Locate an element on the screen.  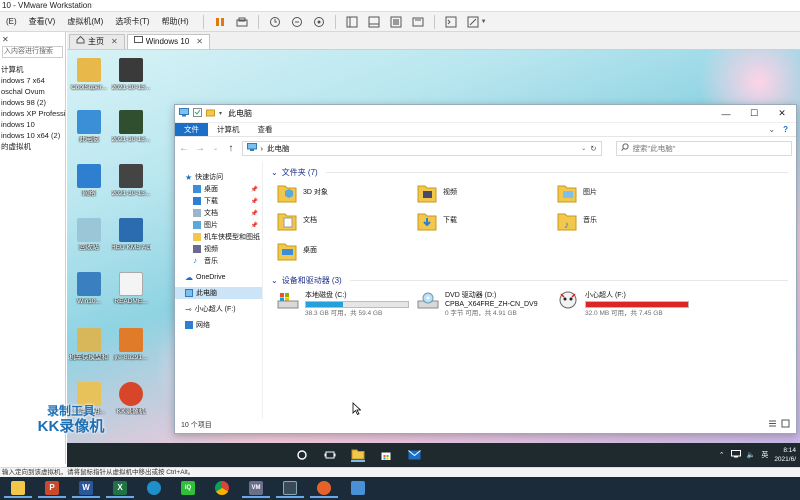
tab-computer: 计算机 is located at coordinates (228, 129).